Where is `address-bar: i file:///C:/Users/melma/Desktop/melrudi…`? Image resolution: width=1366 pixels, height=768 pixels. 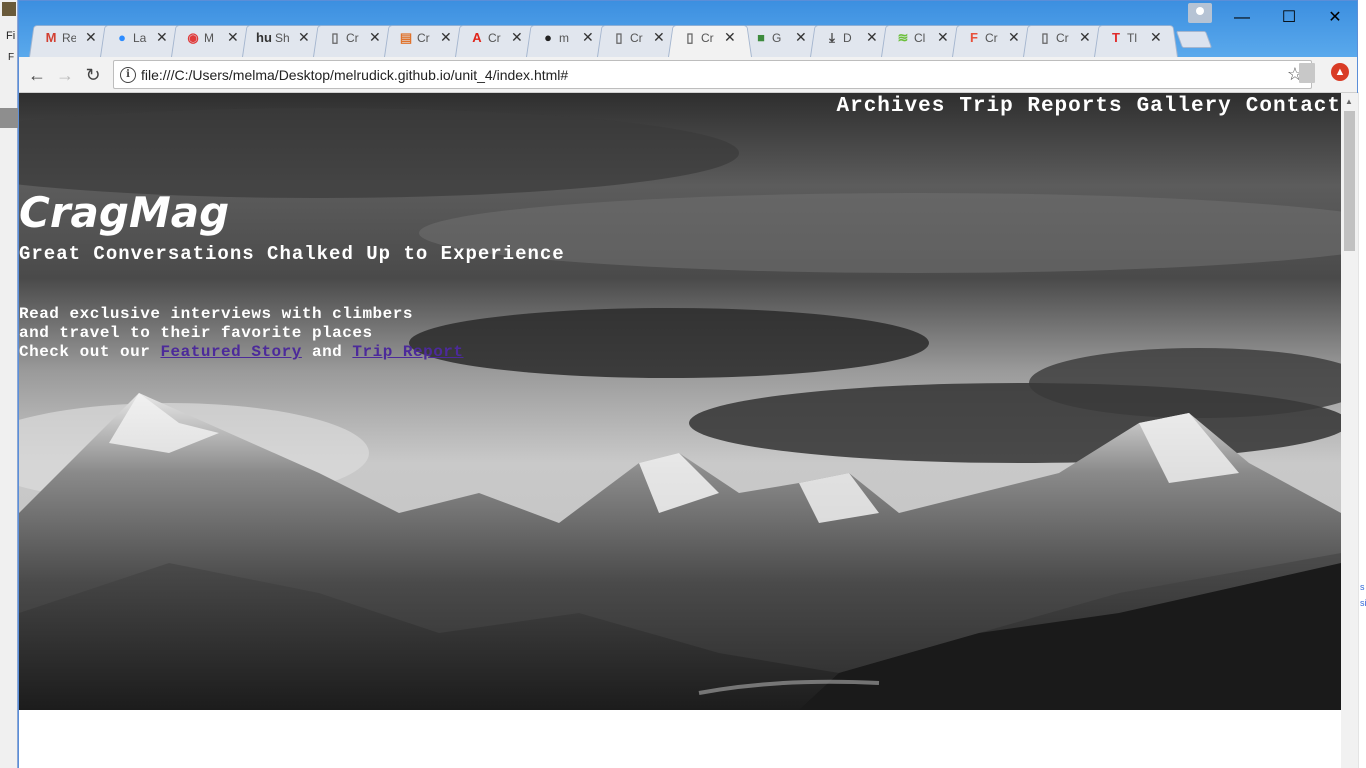 address-bar: i file:///C:/Users/melma/Desktop/melrudi… is located at coordinates (712, 74).